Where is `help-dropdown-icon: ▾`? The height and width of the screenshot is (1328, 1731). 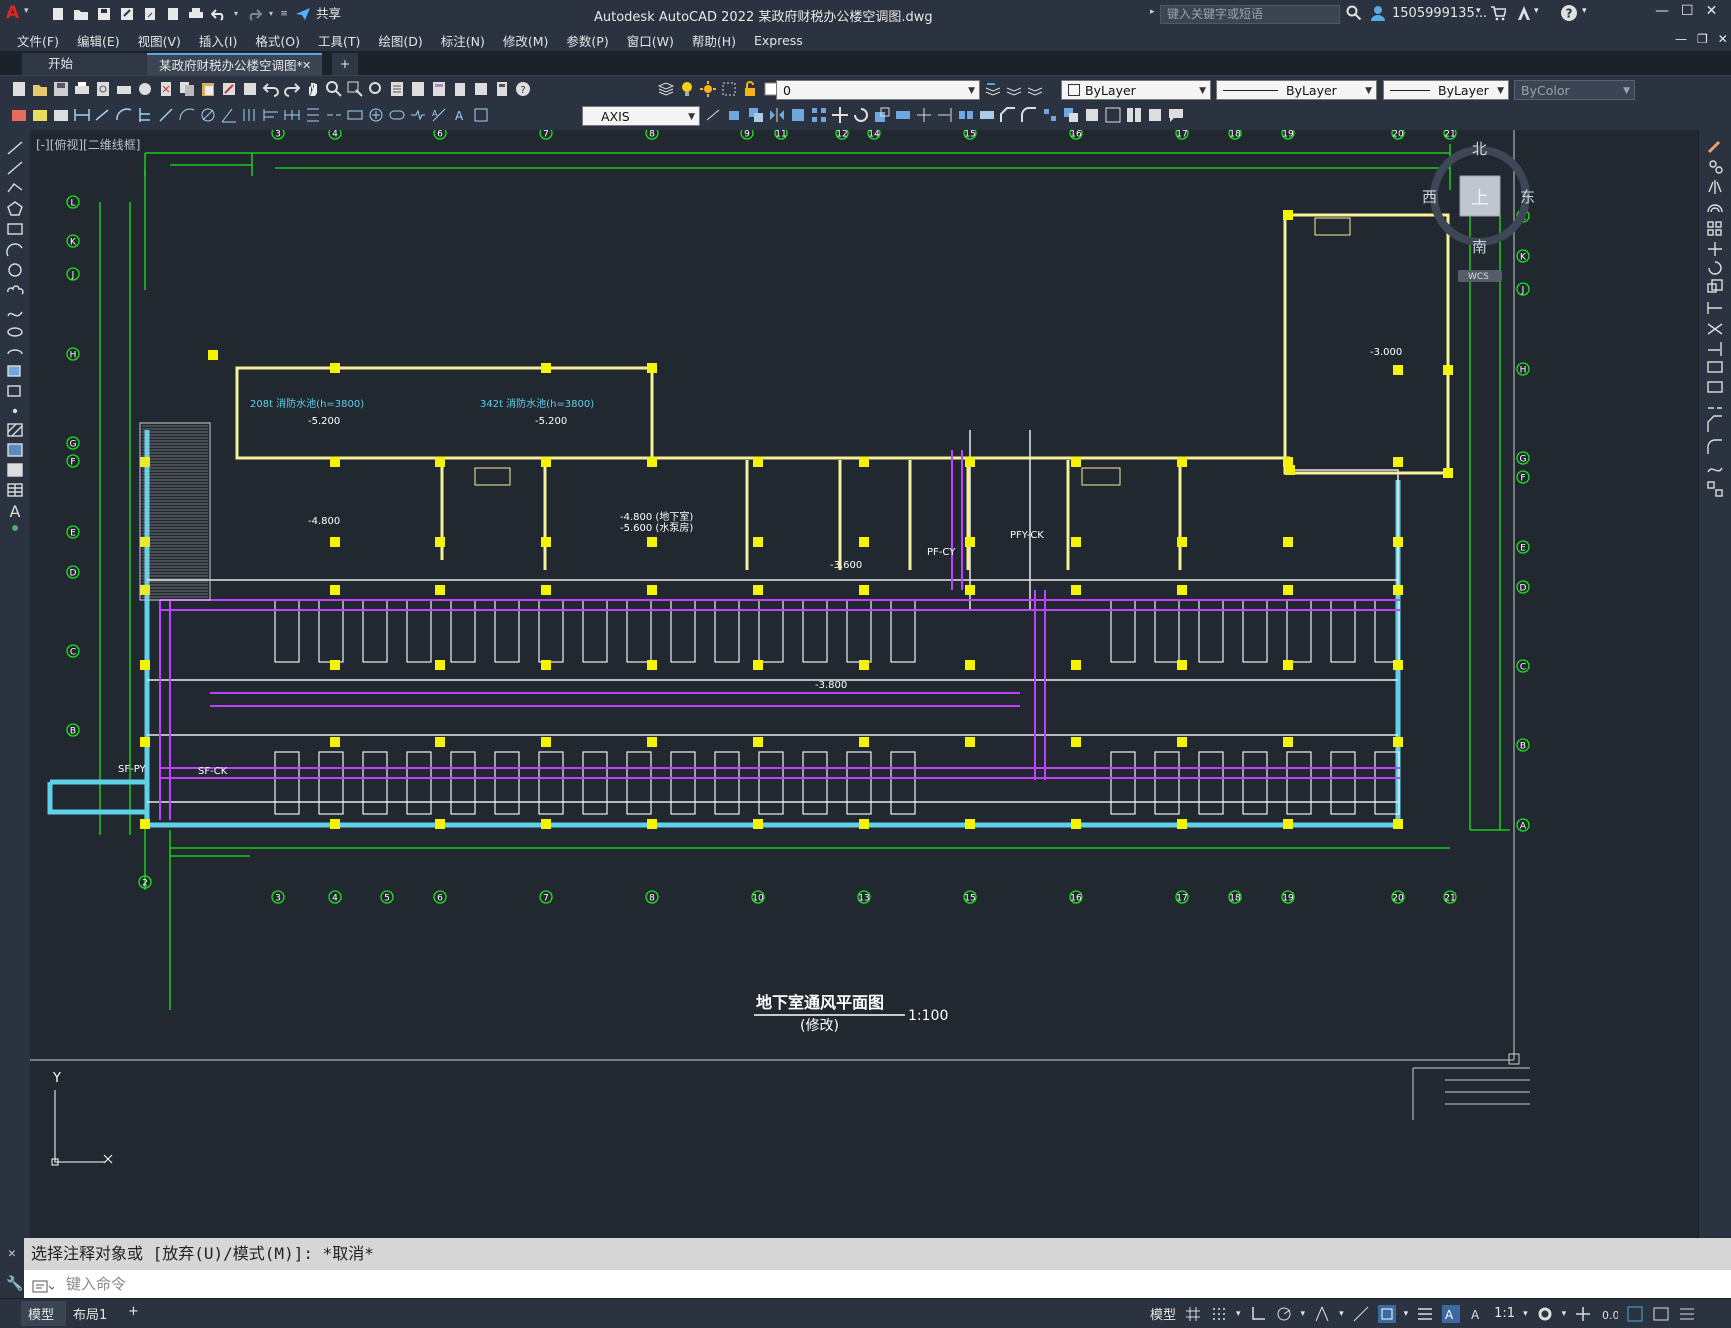
help-dropdown-icon: ▾ is located at coordinates (1584, 11).